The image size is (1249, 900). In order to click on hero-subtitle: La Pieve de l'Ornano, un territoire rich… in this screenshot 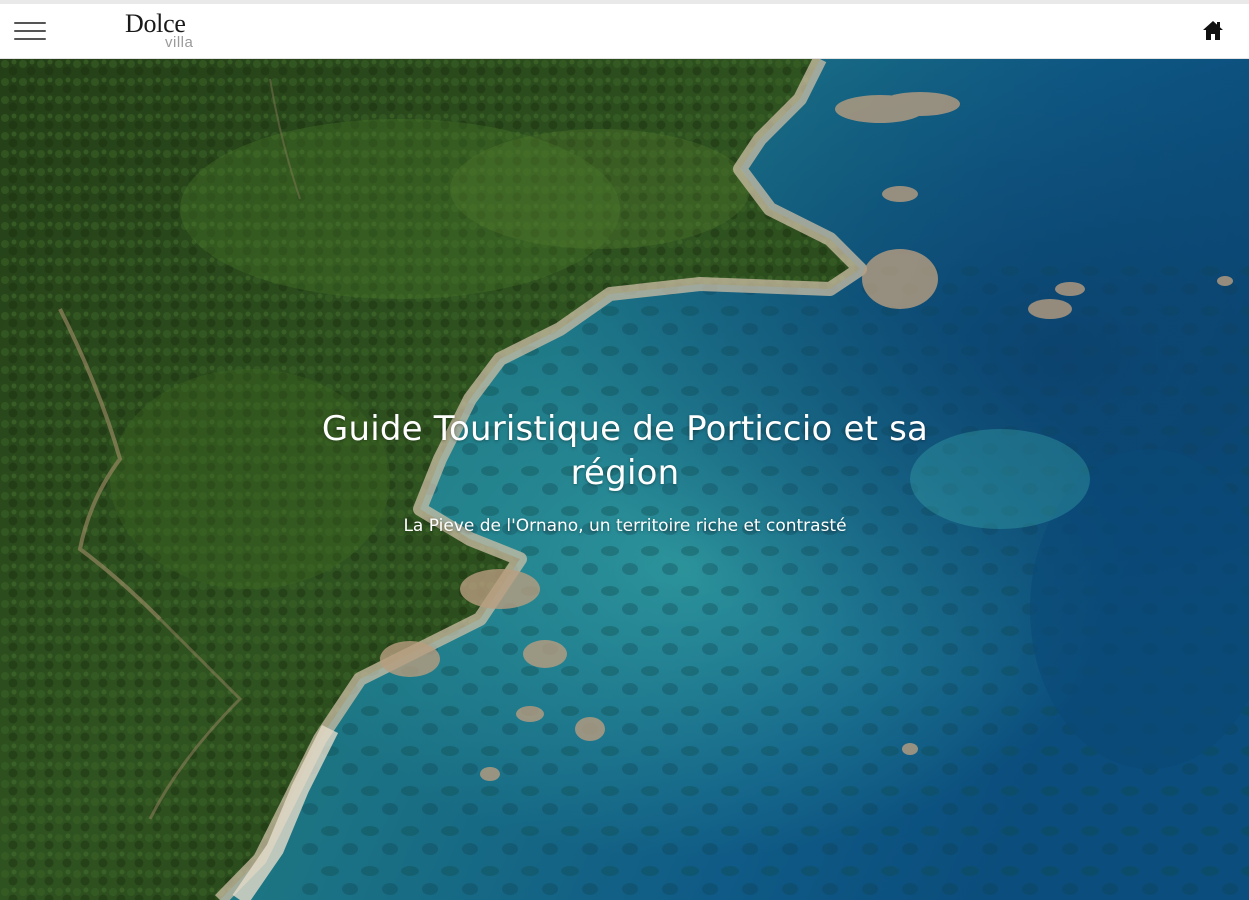, I will do `click(625, 526)`.